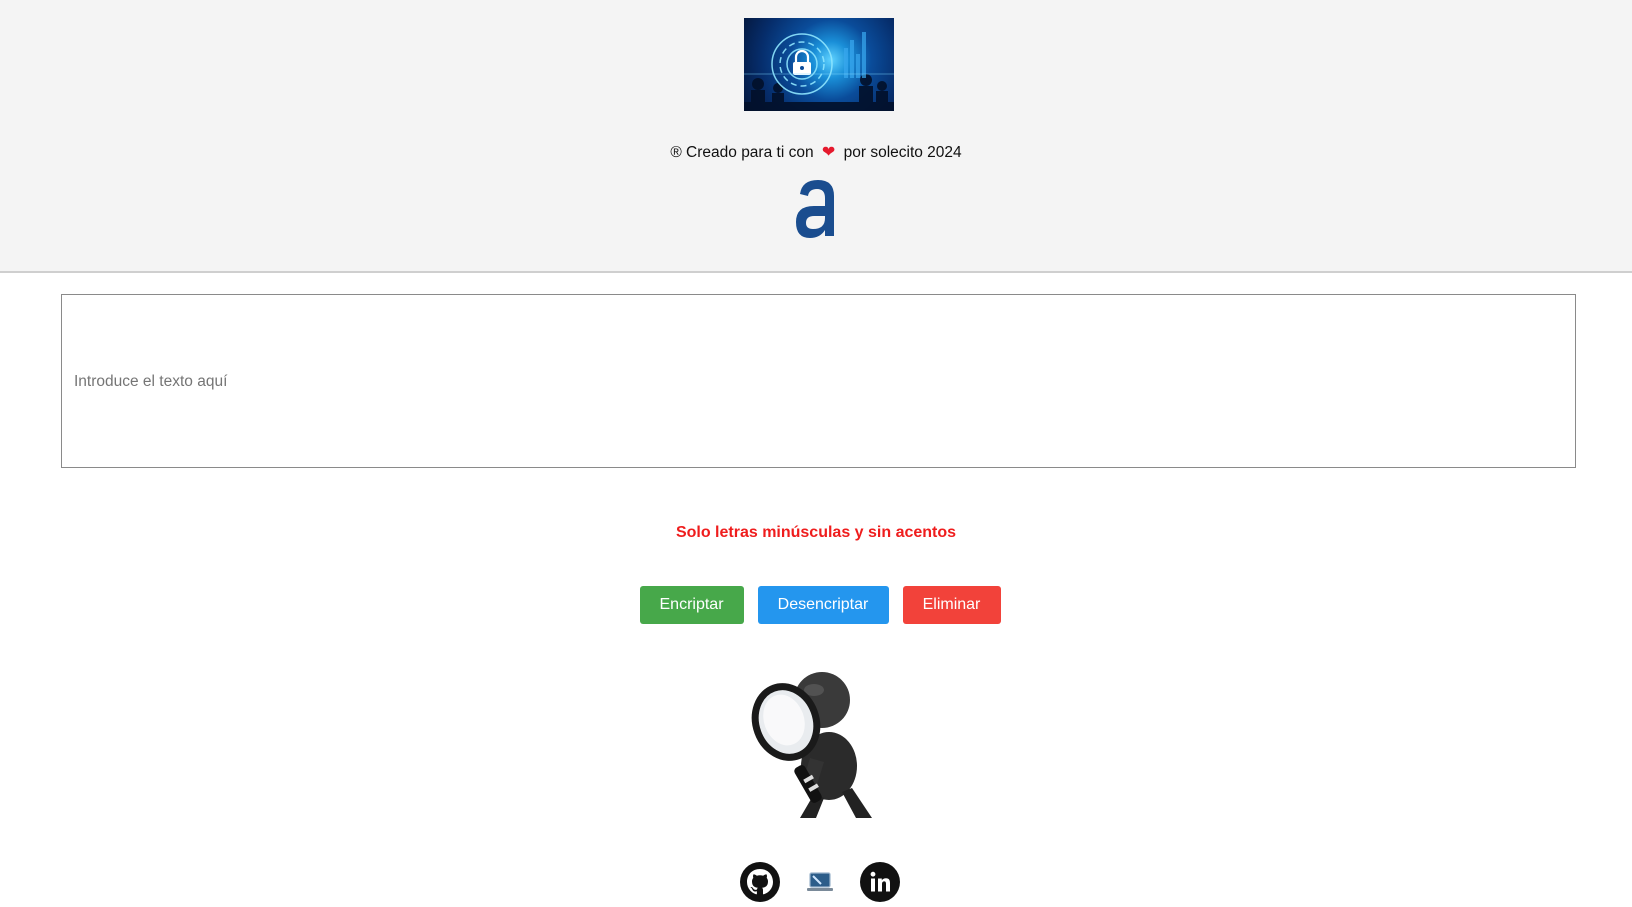 The width and height of the screenshot is (1632, 907). What do you see at coordinates (819, 64) in the screenshot?
I see `cyber-security-banner-image` at bounding box center [819, 64].